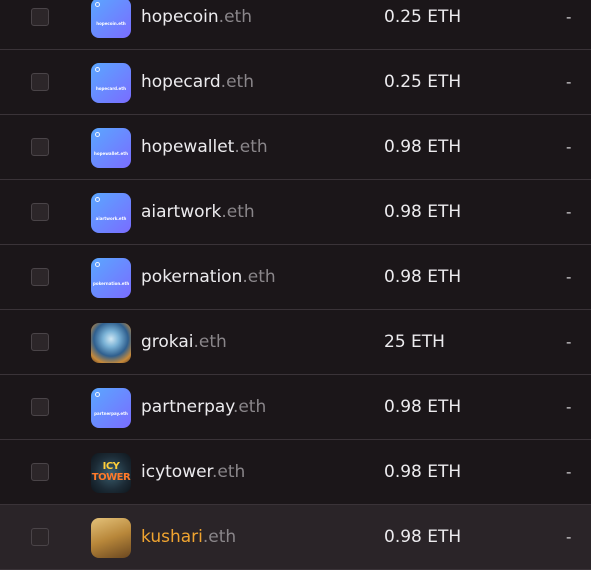 The image size is (591, 570). I want to click on domain-name: icytower.eth, so click(193, 472).